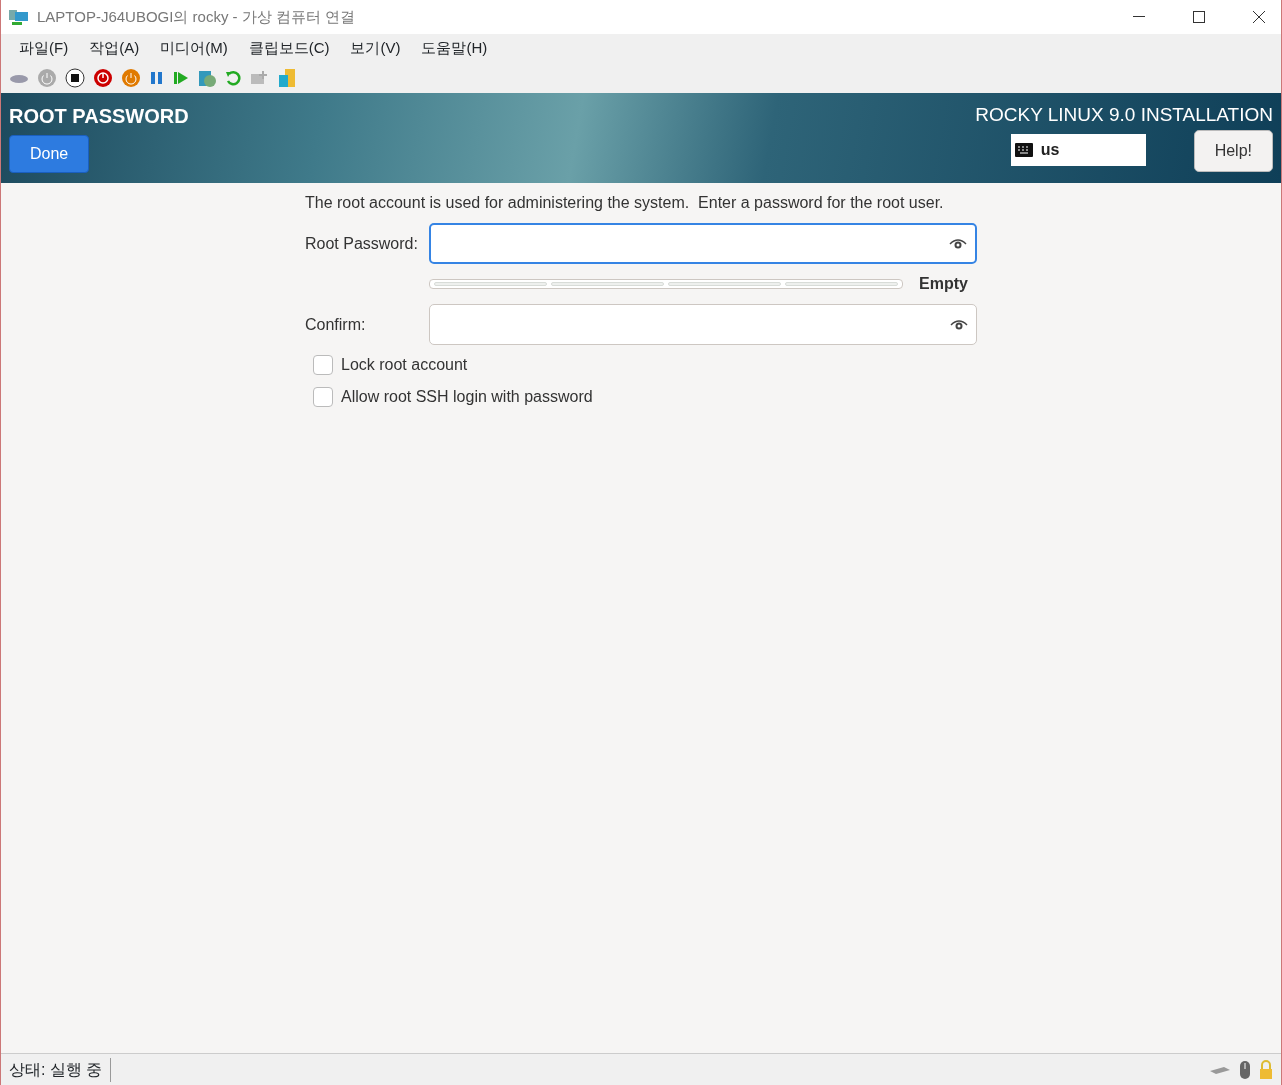 The width and height of the screenshot is (1282, 1085). I want to click on intro-text: The root account is used for administering the system. Enter a password for the root user., so click(625, 203).